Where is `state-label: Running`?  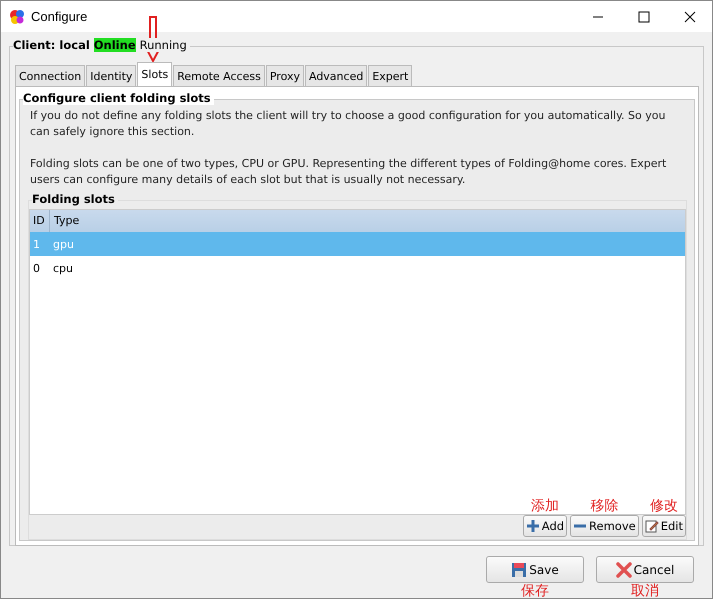 state-label: Running is located at coordinates (163, 45).